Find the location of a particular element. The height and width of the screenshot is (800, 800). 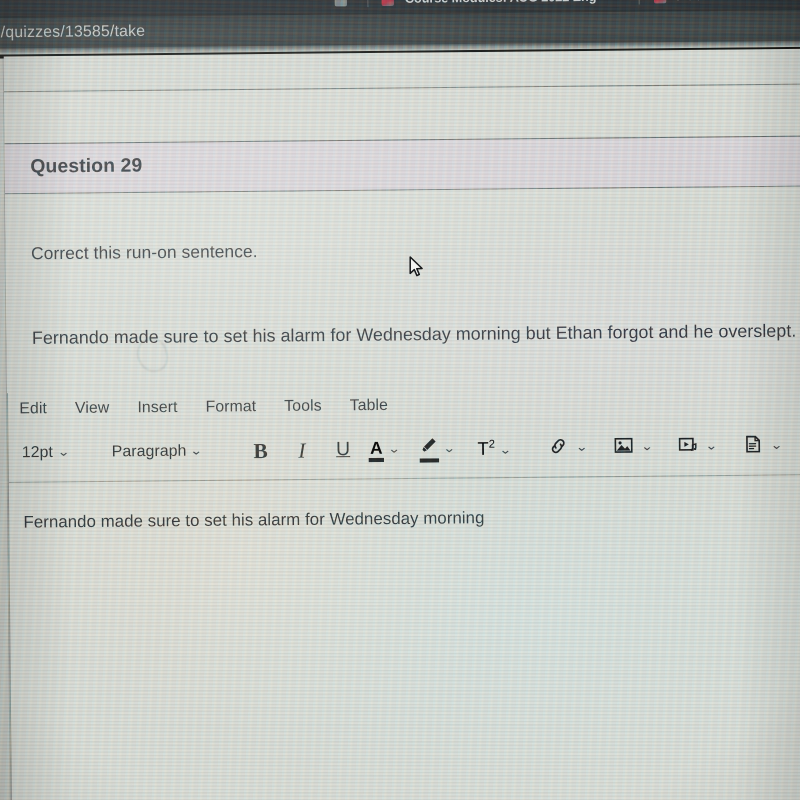

question-header-band: Question 29 is located at coordinates (402, 165).